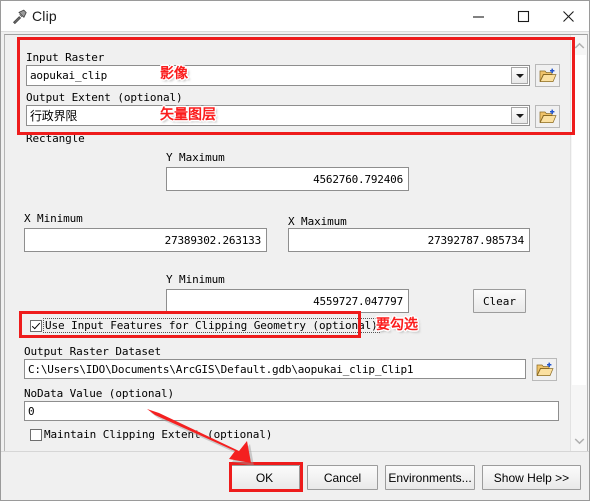 The height and width of the screenshot is (501, 590). Describe the element at coordinates (342, 477) in the screenshot. I see `cancel-button: Cancel` at that location.